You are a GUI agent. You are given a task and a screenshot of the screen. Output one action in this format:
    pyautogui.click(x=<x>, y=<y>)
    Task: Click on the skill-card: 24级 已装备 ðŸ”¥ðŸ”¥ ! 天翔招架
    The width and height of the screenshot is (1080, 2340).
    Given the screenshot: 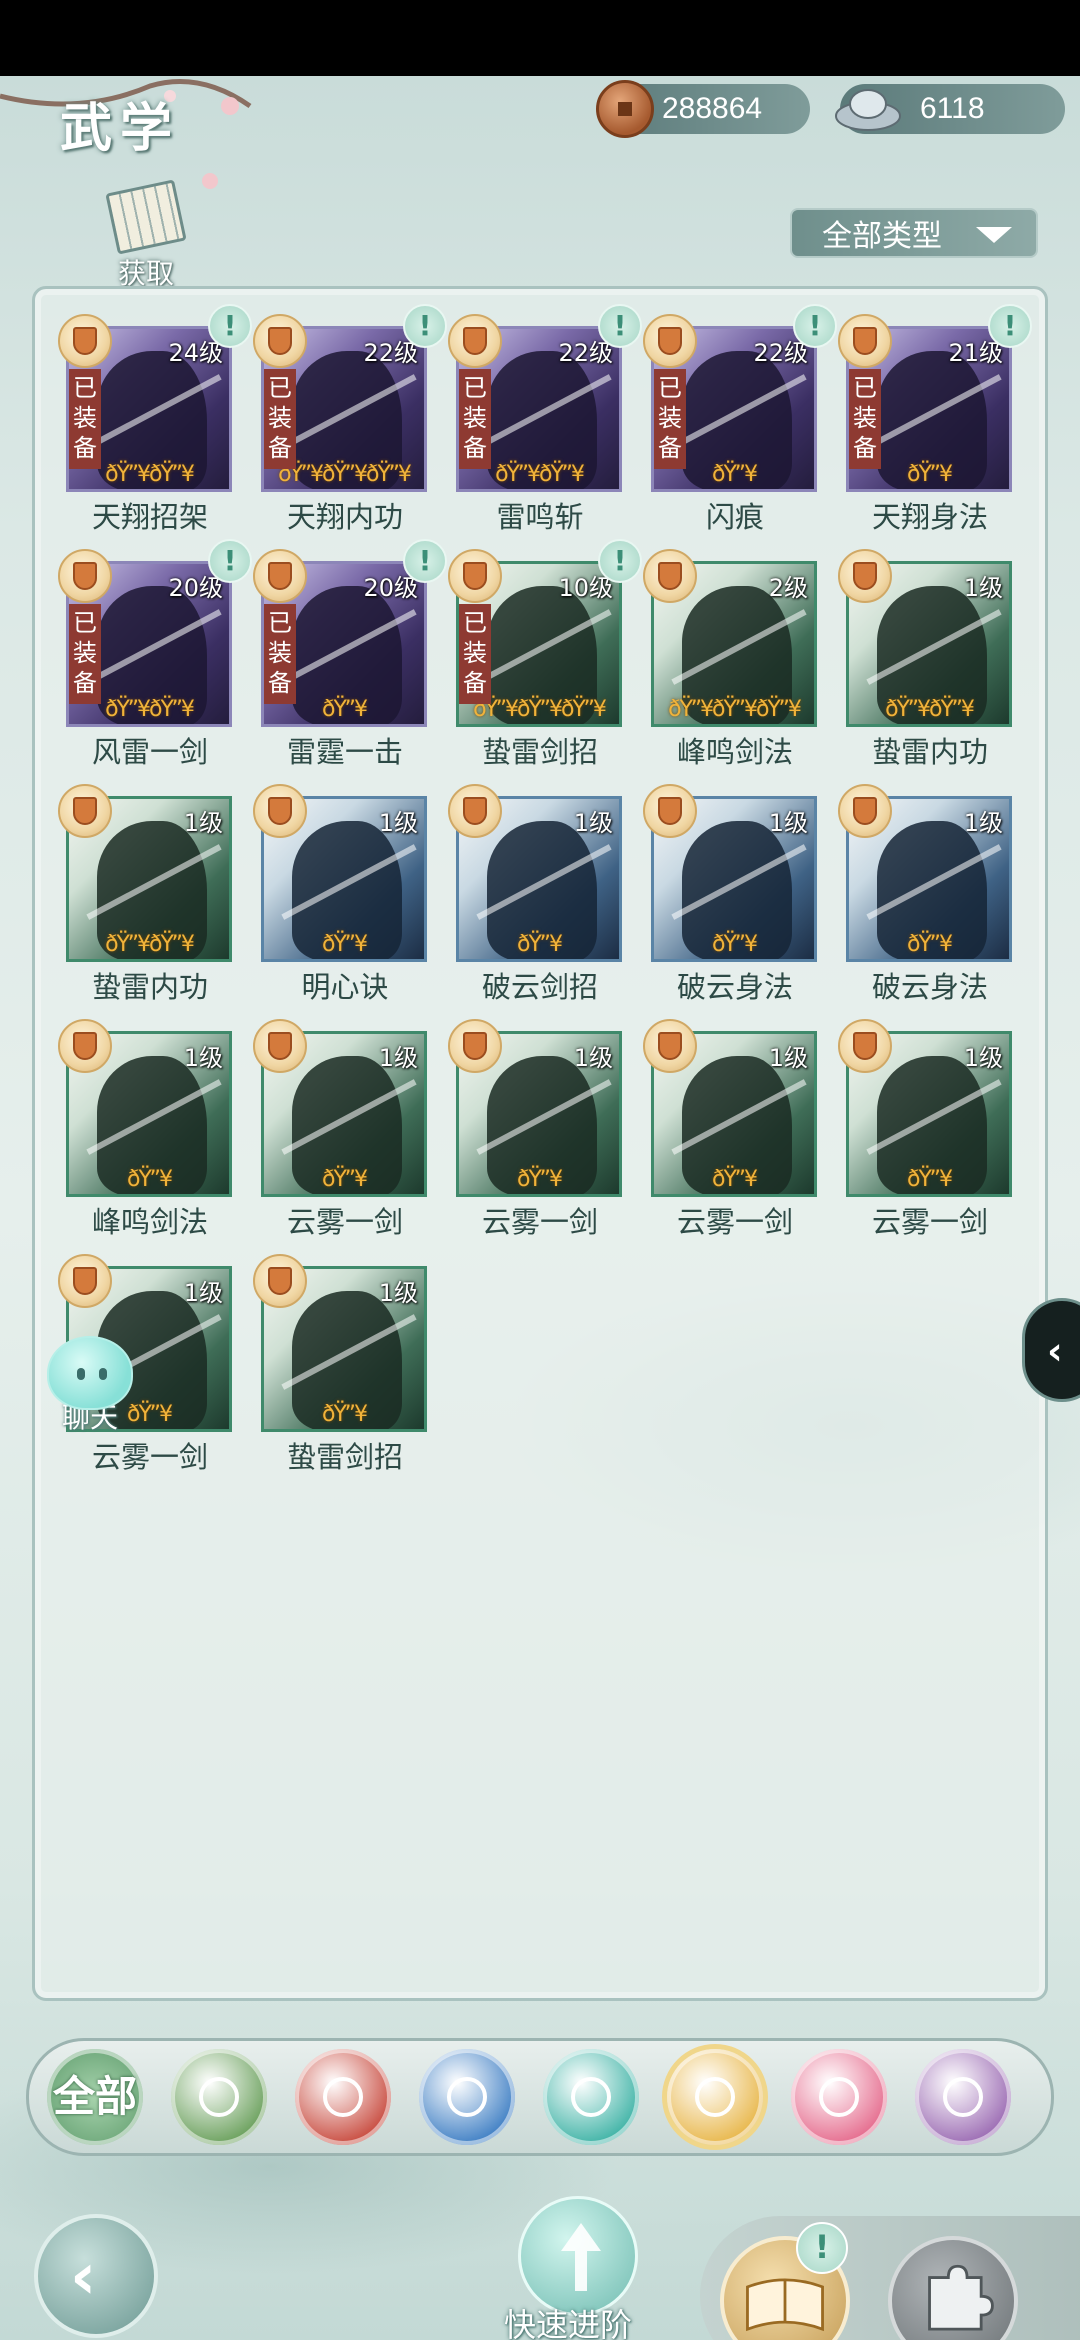 What is the action you would take?
    pyautogui.click(x=155, y=419)
    